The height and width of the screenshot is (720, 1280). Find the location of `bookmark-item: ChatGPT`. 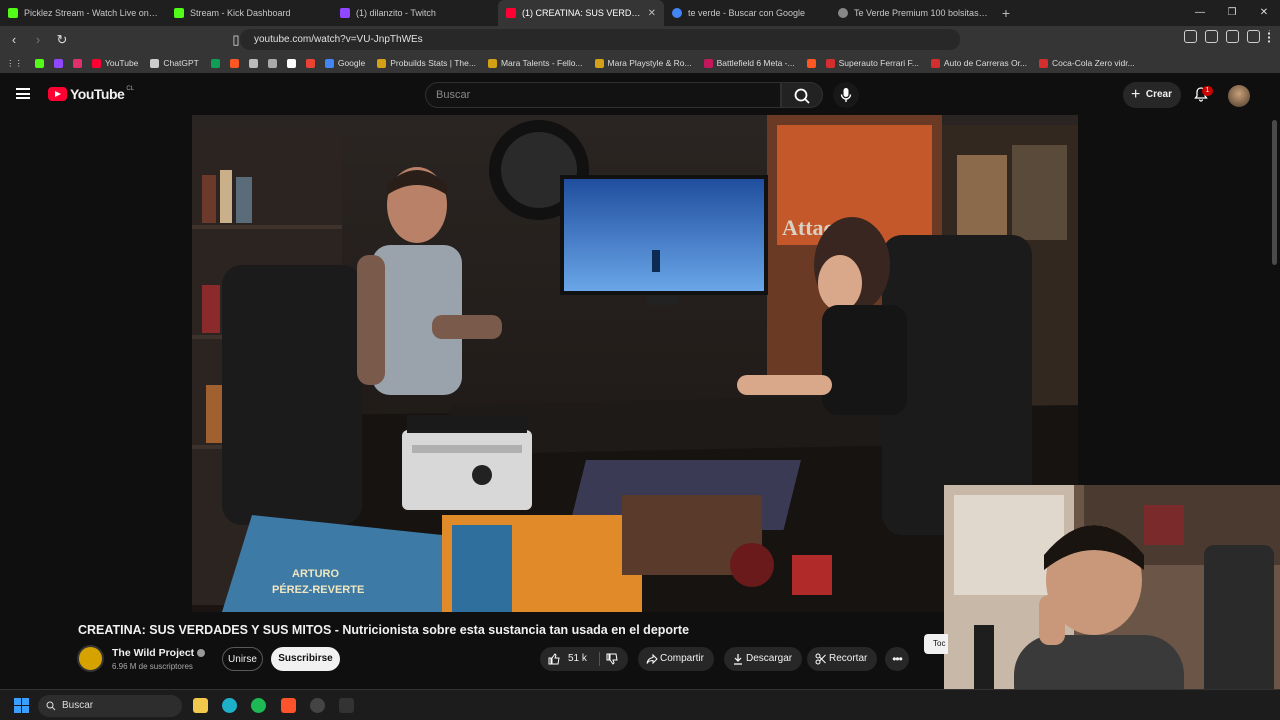

bookmark-item: ChatGPT is located at coordinates (174, 63).